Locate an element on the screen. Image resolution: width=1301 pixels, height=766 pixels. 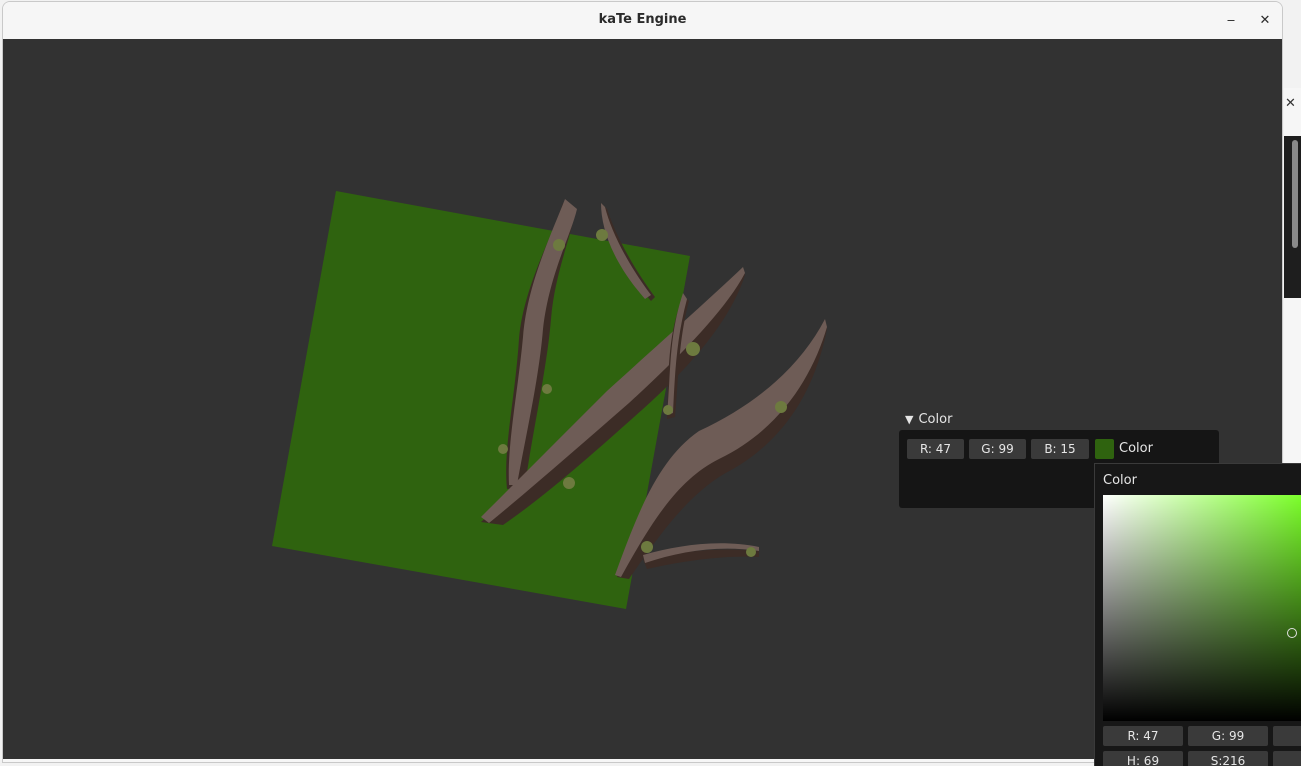
title-bar: kaTe Engine ‒ ✕ is located at coordinates (642, 21).